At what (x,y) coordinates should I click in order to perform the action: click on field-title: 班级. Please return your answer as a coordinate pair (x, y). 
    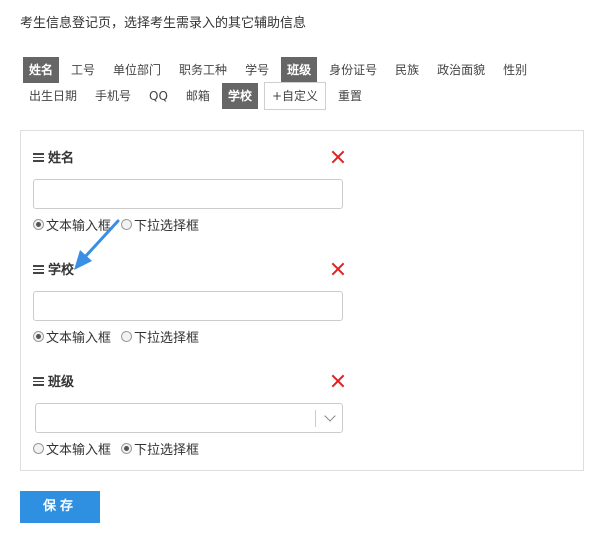
    Looking at the image, I should click on (53, 382).